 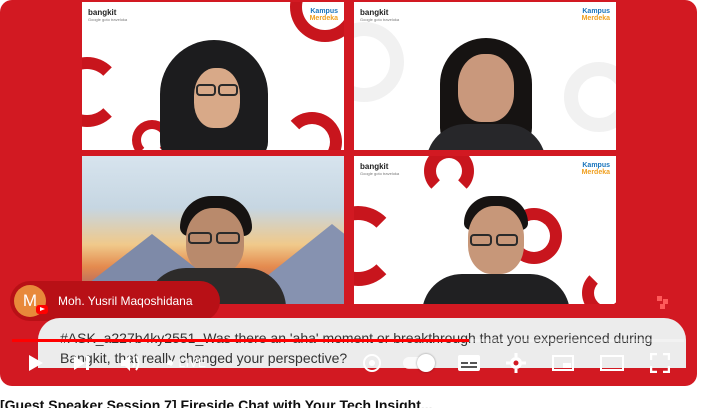 I want to click on subtitles-button, so click(x=469, y=363).